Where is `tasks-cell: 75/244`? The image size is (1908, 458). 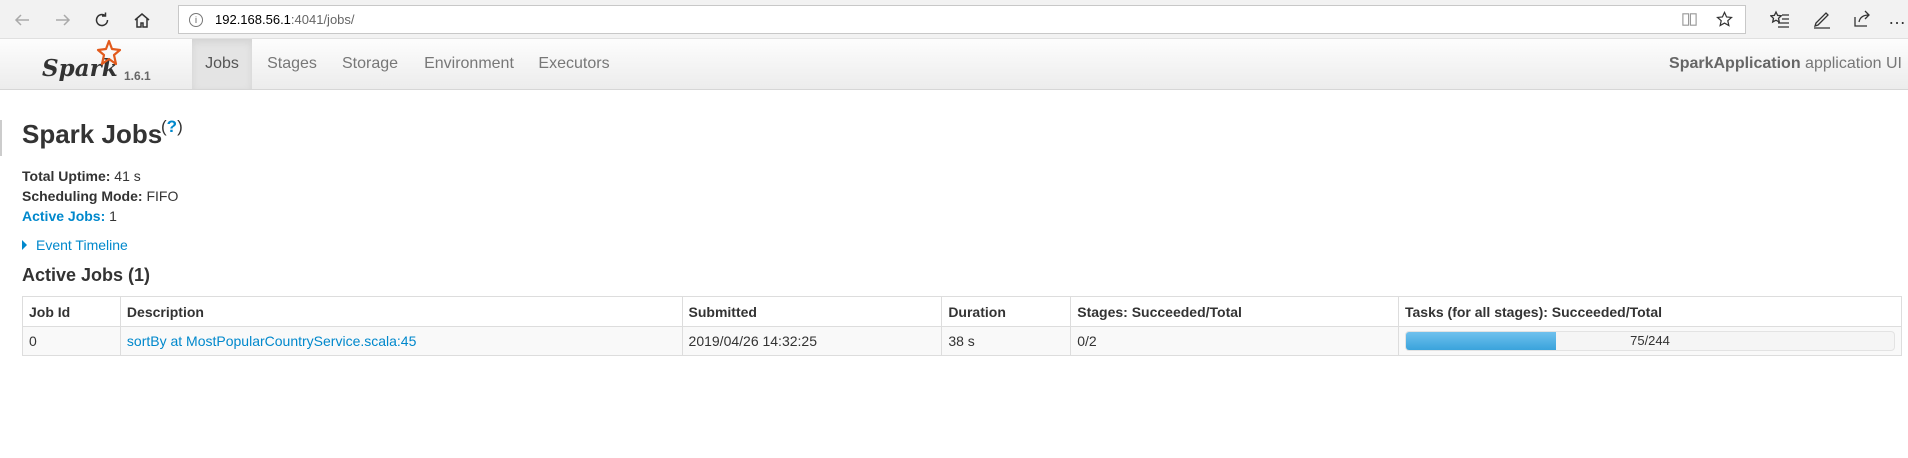
tasks-cell: 75/244 is located at coordinates (1650, 341).